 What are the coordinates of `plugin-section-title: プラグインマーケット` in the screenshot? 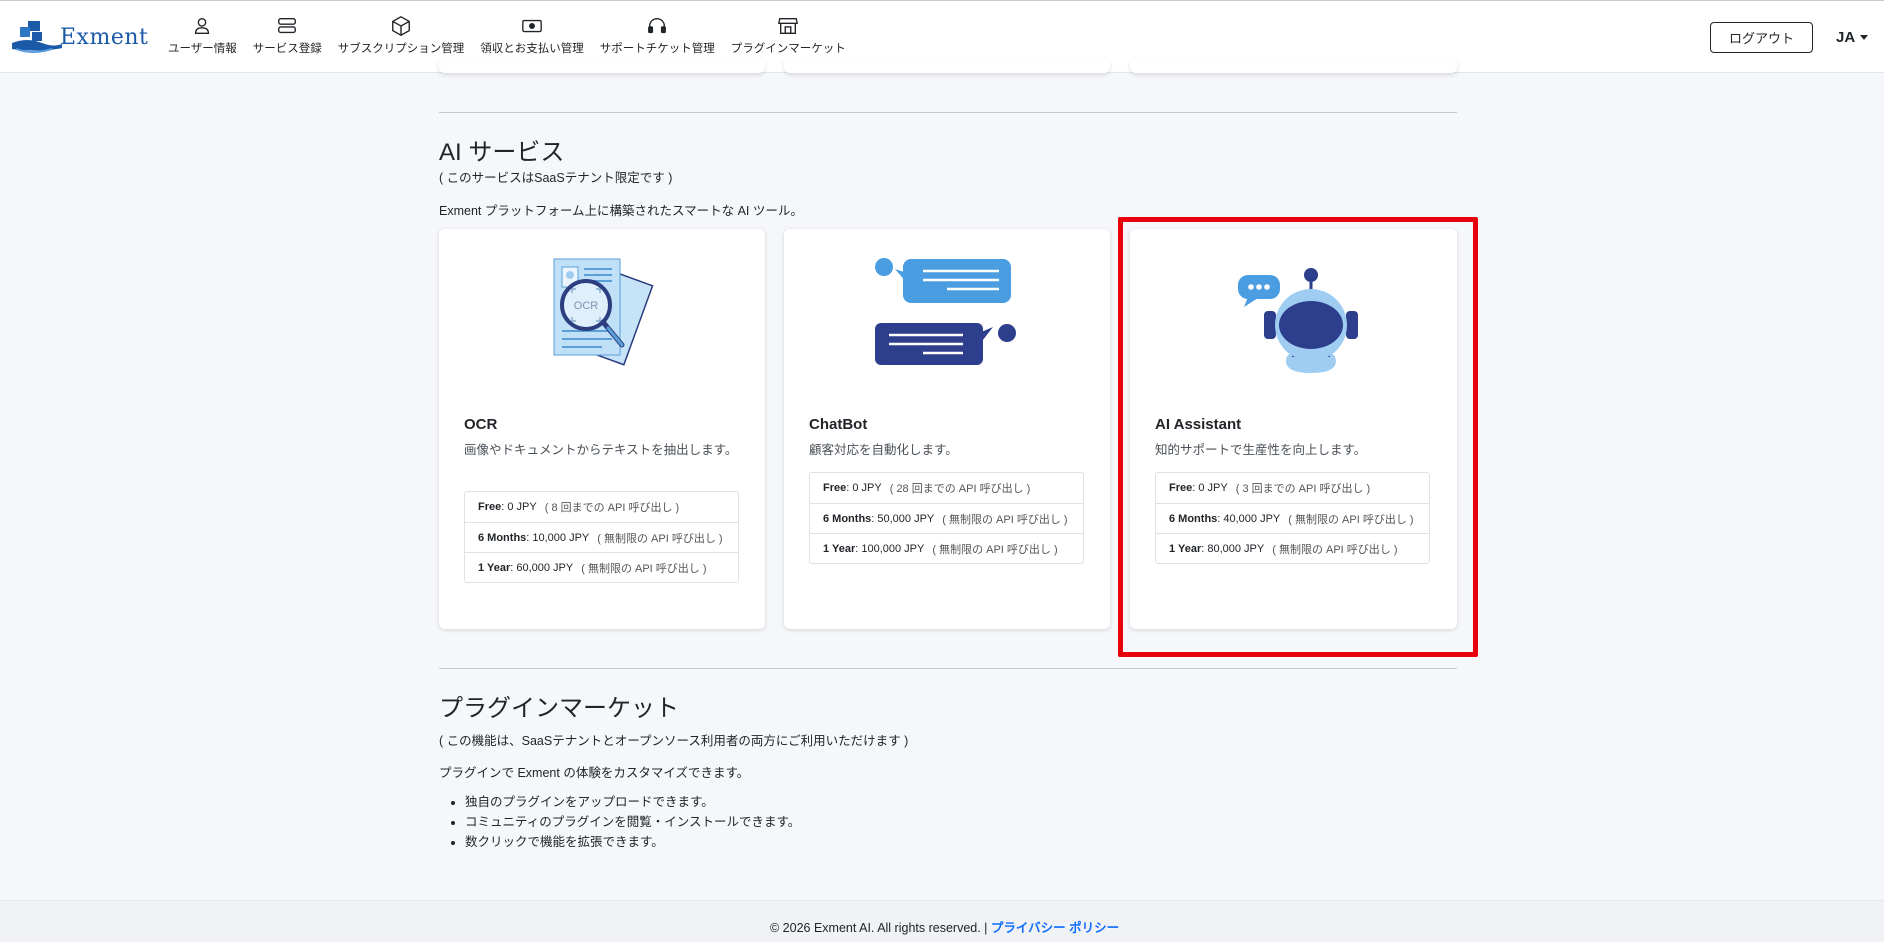 It's located at (559, 708).